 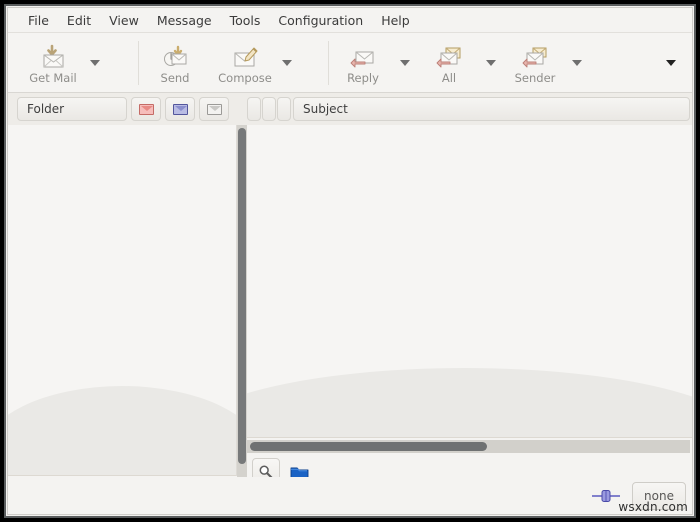 What do you see at coordinates (79, 20) in the screenshot?
I see `menu-item-edit: Edit` at bounding box center [79, 20].